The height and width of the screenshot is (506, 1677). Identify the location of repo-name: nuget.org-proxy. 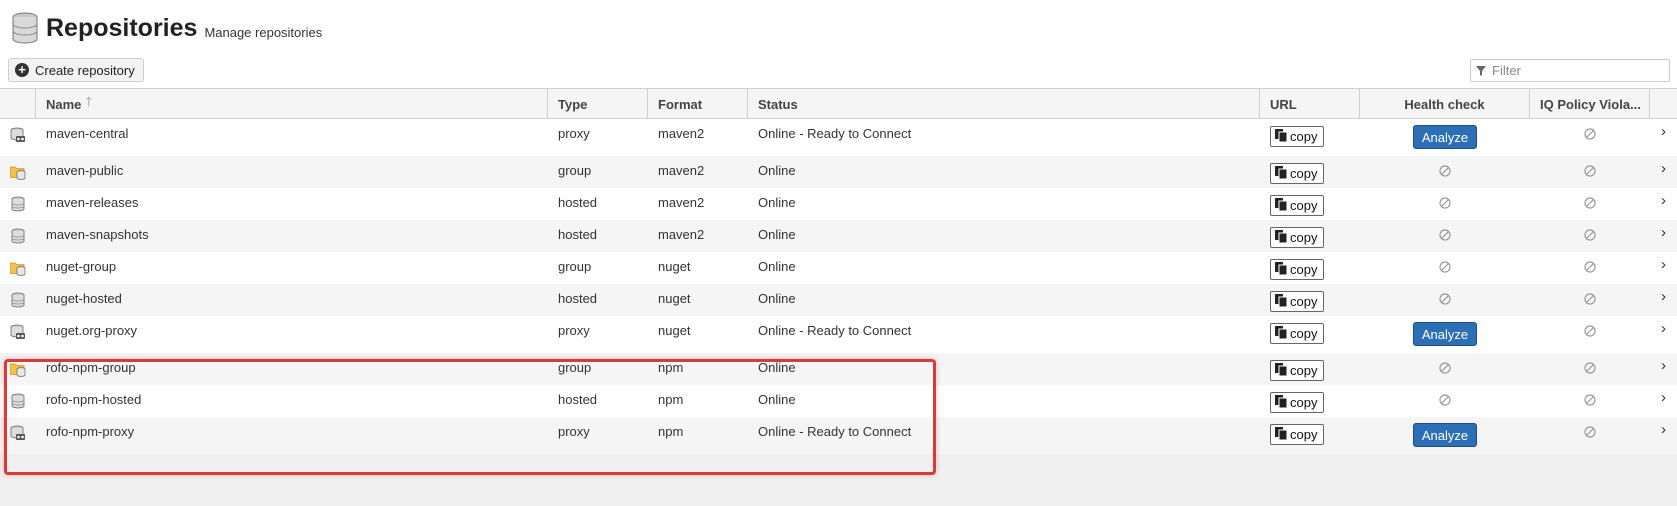
(292, 334).